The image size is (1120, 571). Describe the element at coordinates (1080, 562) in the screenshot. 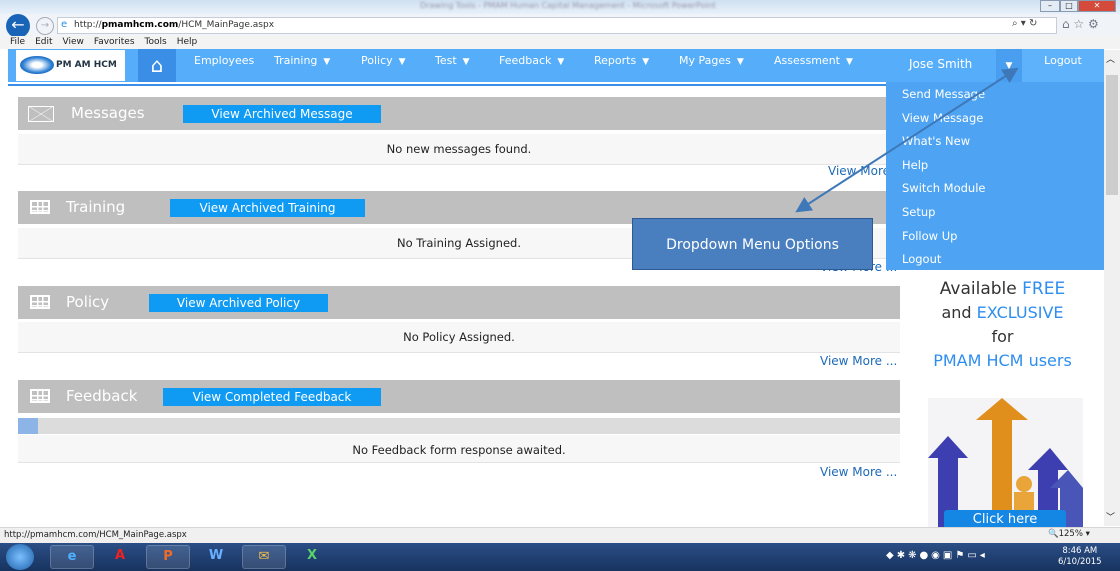

I see `clock-date: 6/10/2015` at that location.